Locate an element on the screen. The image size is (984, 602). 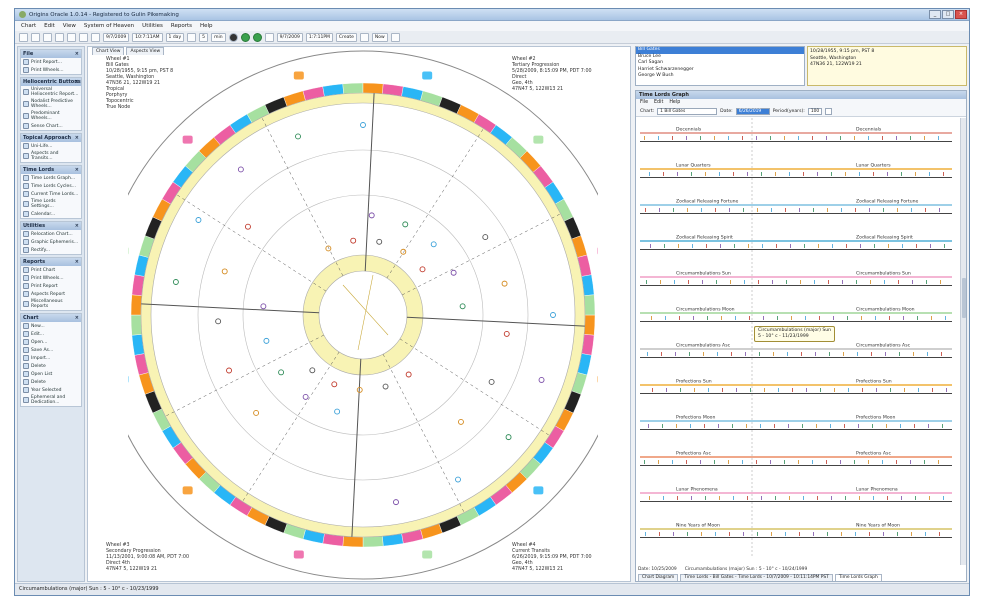
time-lord-baseline is located at coordinates (796, 321).